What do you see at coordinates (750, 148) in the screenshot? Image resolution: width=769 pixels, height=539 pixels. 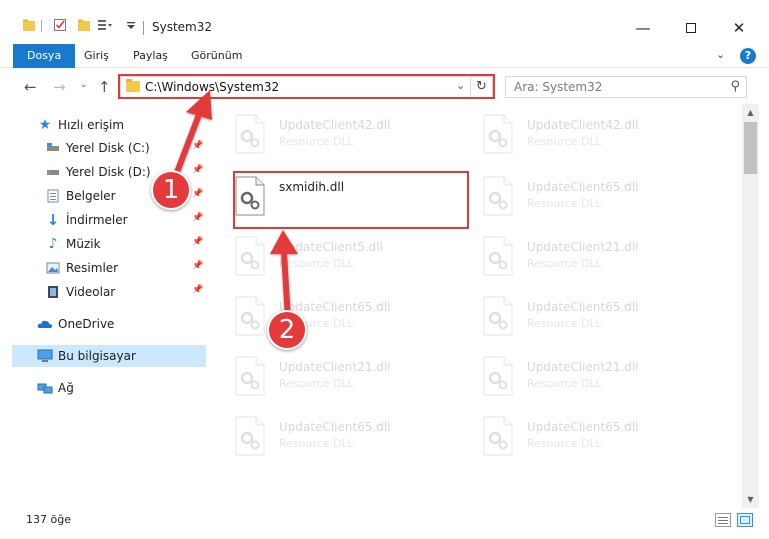 I see `scroll-thumb` at bounding box center [750, 148].